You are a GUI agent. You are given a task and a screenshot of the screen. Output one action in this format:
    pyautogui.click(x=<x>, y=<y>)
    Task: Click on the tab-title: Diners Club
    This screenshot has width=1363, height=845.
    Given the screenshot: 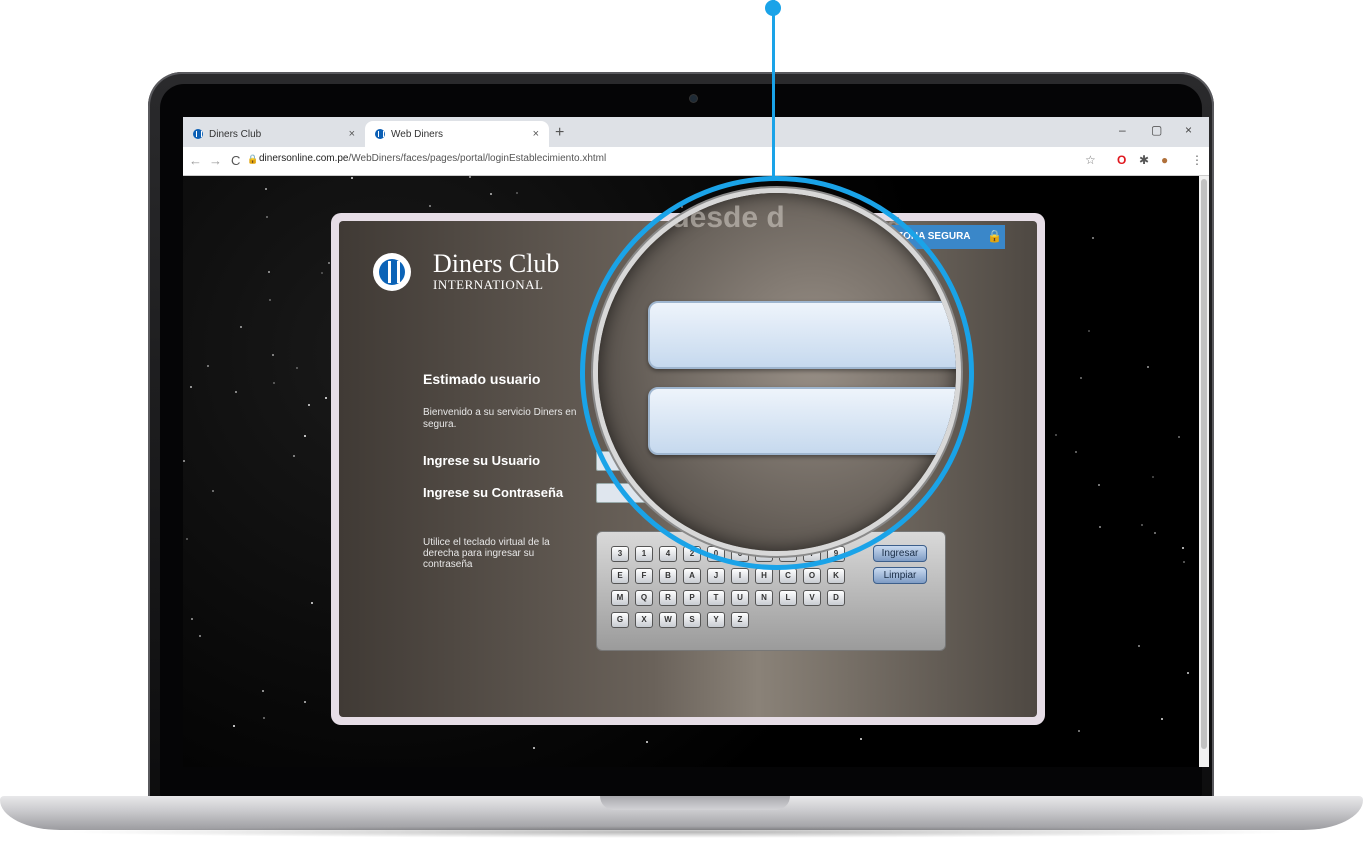 What is the action you would take?
    pyautogui.click(x=235, y=134)
    